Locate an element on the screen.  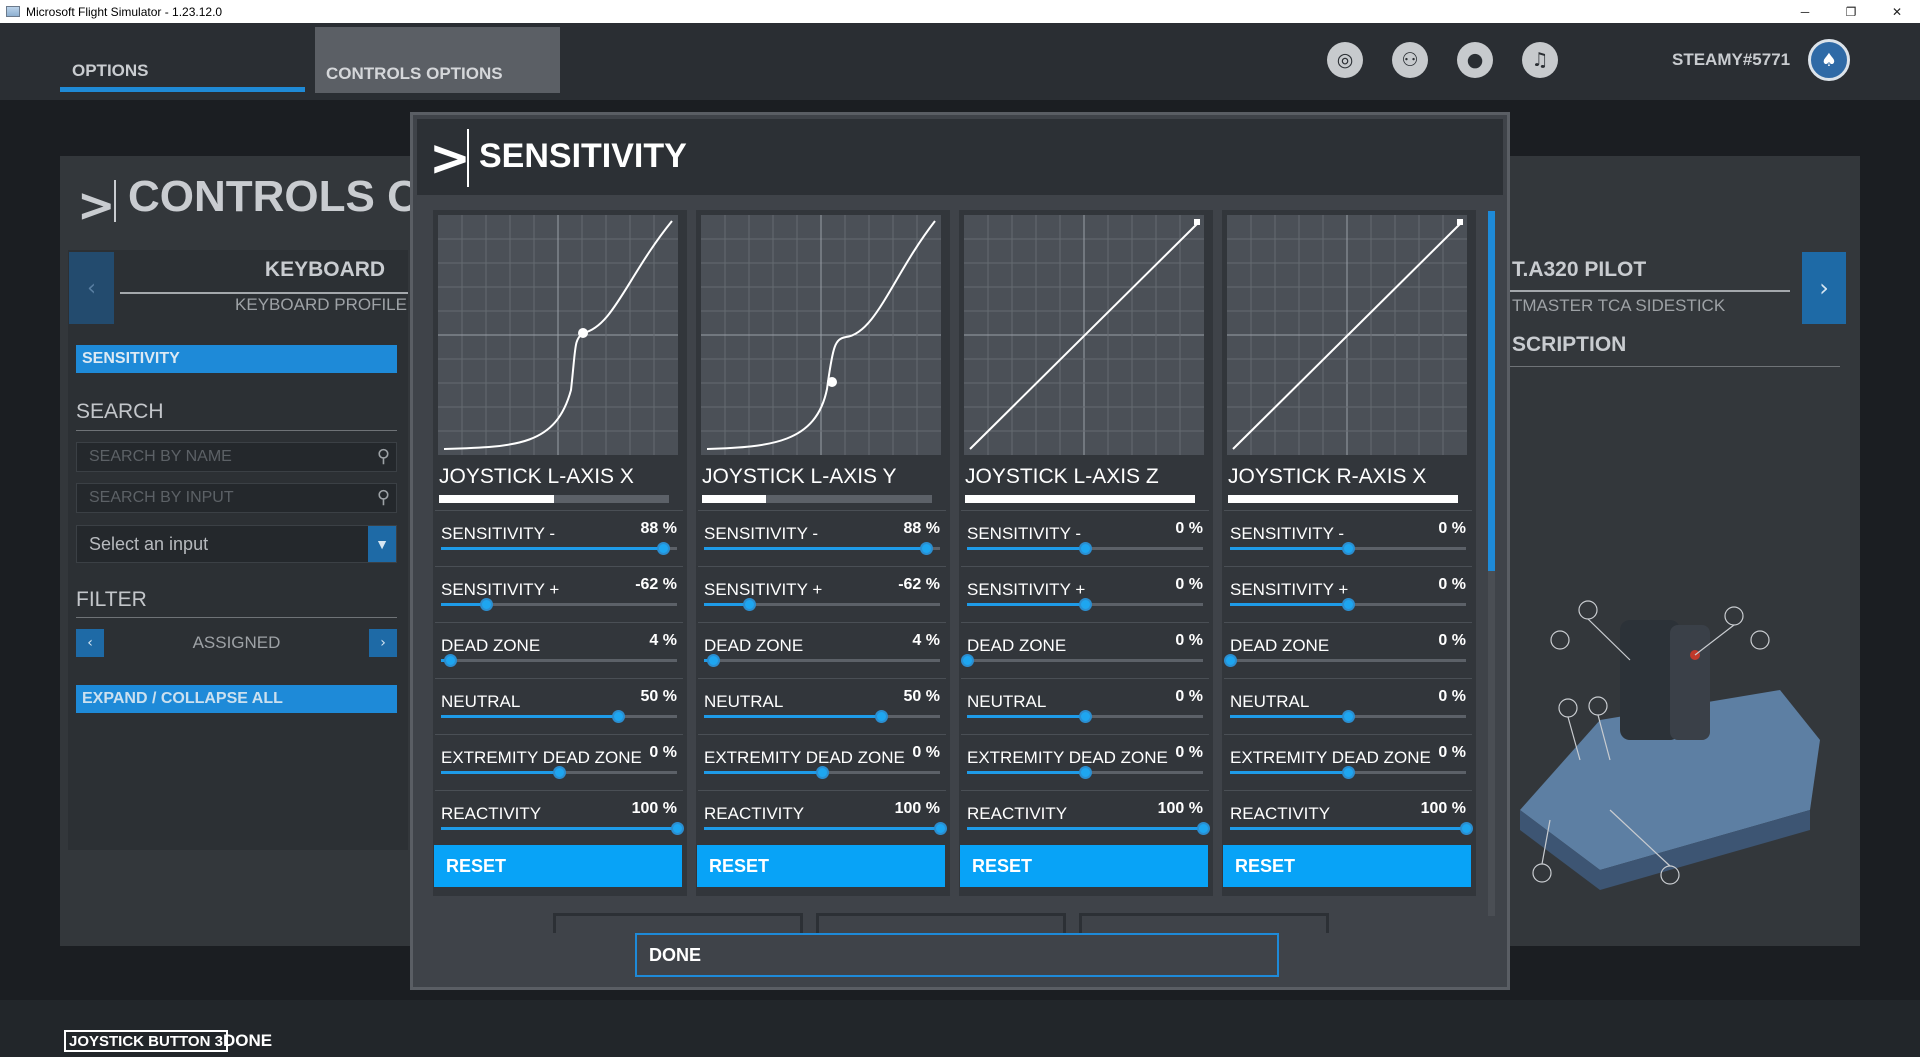
expand-collapse-button: EXPAND / COLLAPSE ALL is located at coordinates (236, 699).